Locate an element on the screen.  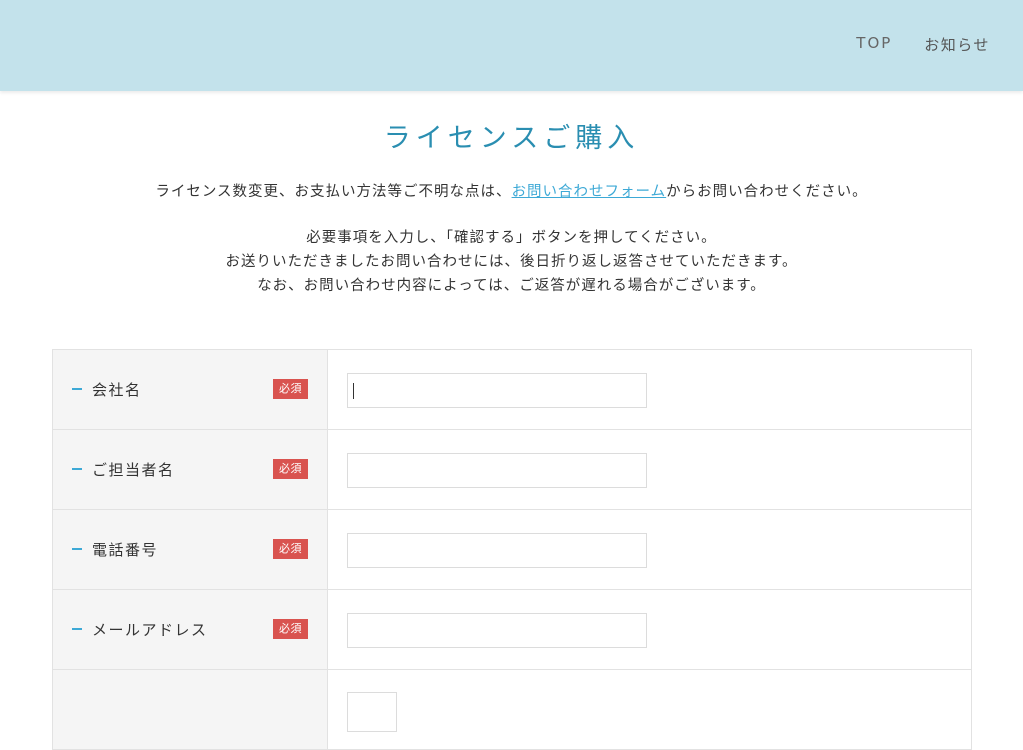
form-row-company: 会社名 必須 is located at coordinates (512, 390).